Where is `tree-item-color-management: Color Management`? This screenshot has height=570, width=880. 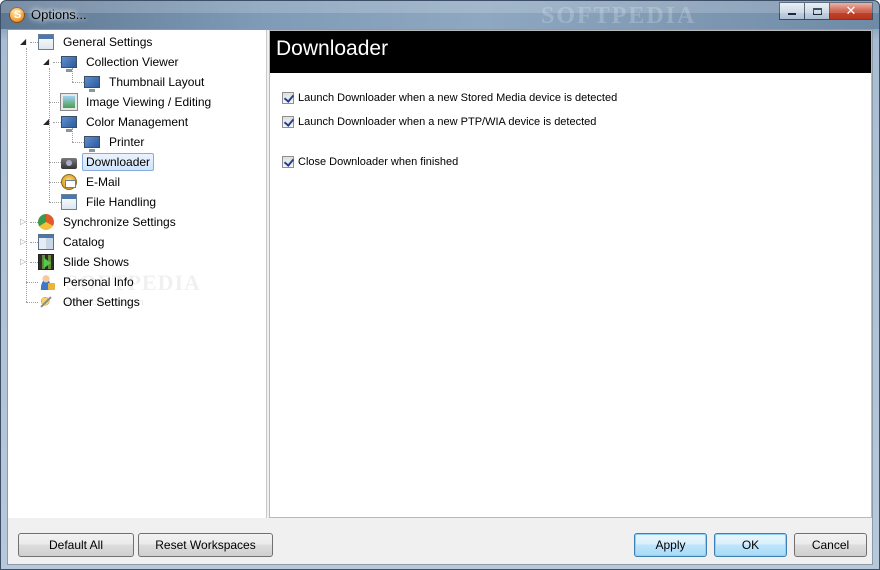
tree-item-color-management: Color Management is located at coordinates (126, 122).